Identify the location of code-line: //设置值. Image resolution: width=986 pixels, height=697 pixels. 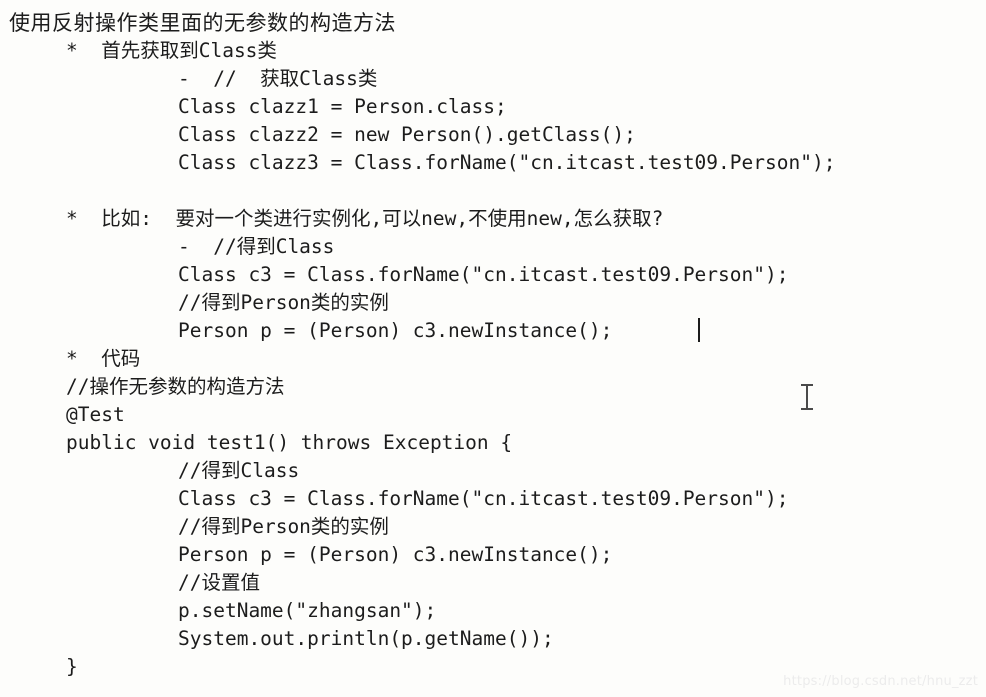
(219, 582).